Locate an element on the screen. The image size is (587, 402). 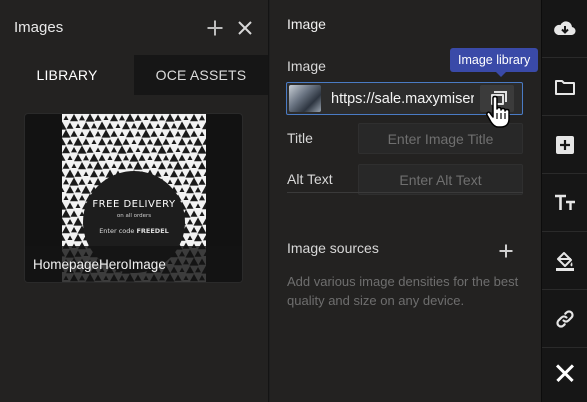
hand-cursor-icon is located at coordinates (498, 111).